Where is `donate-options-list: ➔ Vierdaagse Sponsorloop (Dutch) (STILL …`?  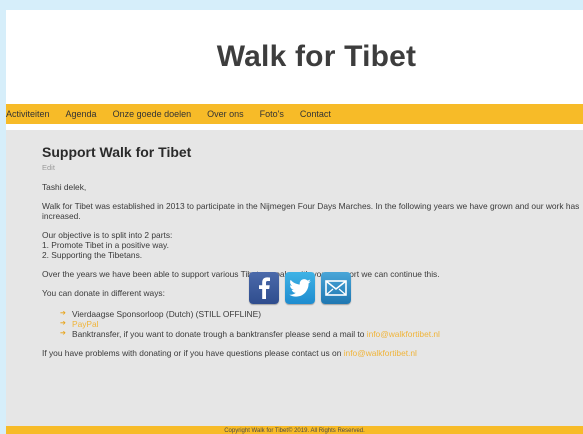 donate-options-list: ➔ Vierdaagse Sponsorloop (Dutch) (STILL … is located at coordinates (321, 324).